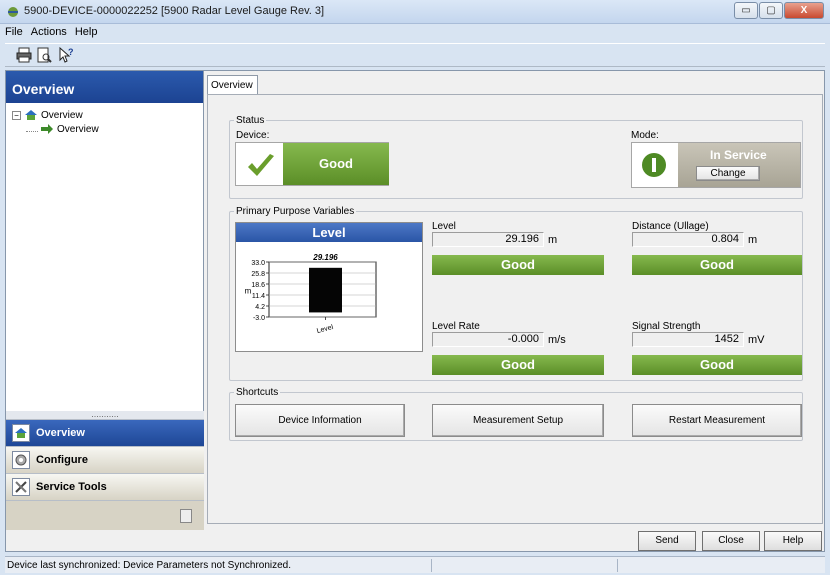 The height and width of the screenshot is (575, 830). What do you see at coordinates (804, 10) in the screenshot?
I see `close-window-button: X` at bounding box center [804, 10].